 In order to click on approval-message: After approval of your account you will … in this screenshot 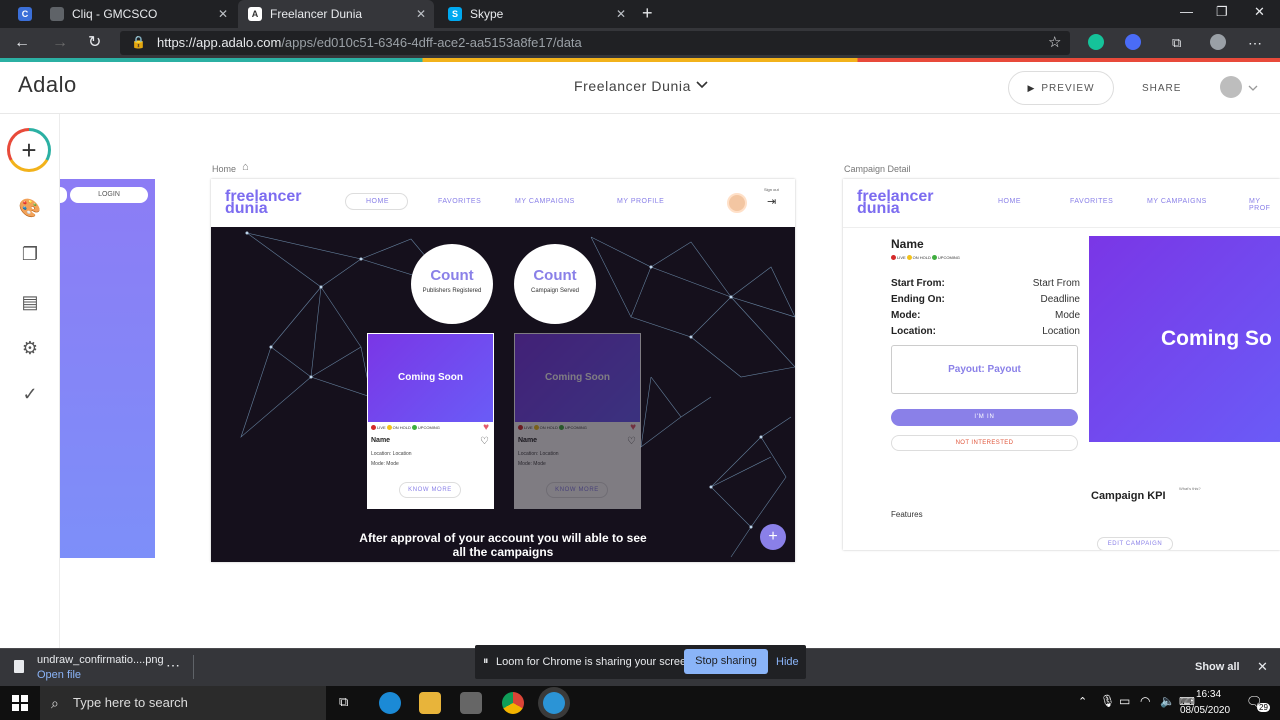, I will do `click(503, 545)`.